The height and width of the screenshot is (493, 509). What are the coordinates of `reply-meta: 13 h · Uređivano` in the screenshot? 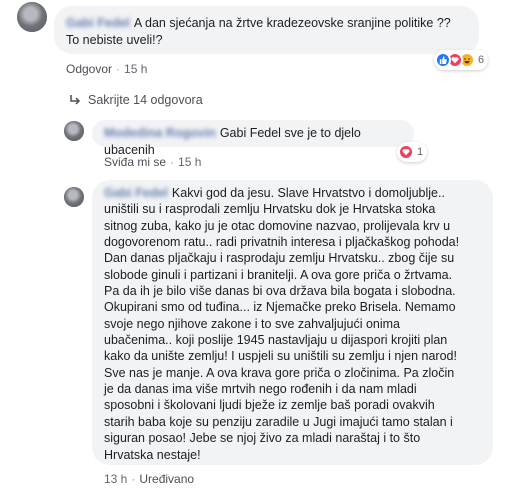 It's located at (149, 479).